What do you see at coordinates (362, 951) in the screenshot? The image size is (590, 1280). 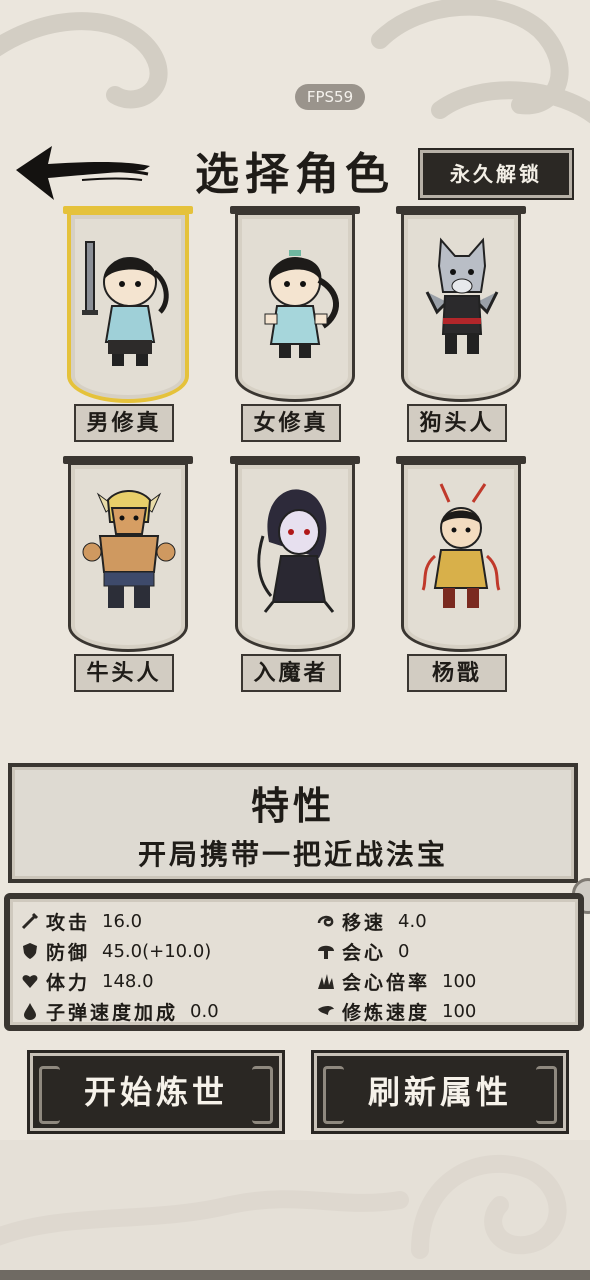 I see `stat-critical: 会心 0` at bounding box center [362, 951].